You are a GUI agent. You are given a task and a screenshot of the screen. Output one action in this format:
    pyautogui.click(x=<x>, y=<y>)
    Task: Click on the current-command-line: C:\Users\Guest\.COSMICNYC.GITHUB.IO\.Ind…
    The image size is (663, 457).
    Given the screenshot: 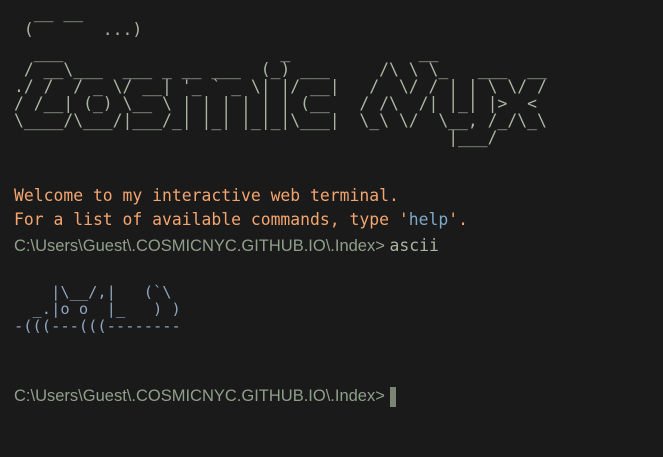 What is the action you would take?
    pyautogui.click(x=205, y=396)
    